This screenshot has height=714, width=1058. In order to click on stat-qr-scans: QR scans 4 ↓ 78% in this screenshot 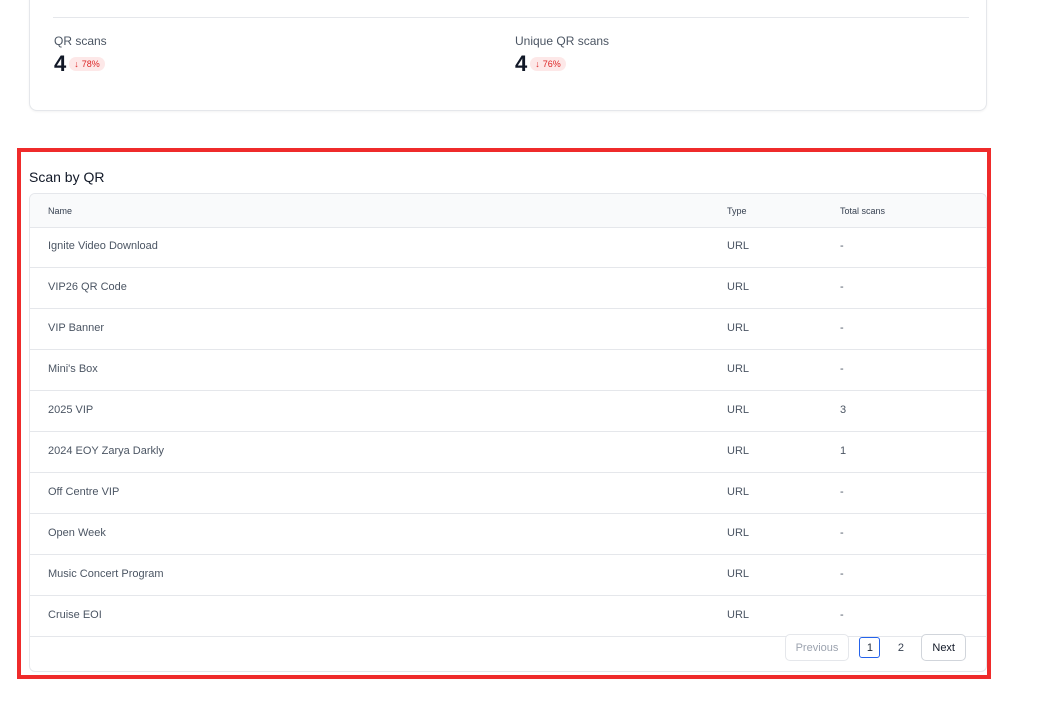, I will do `click(80, 54)`.